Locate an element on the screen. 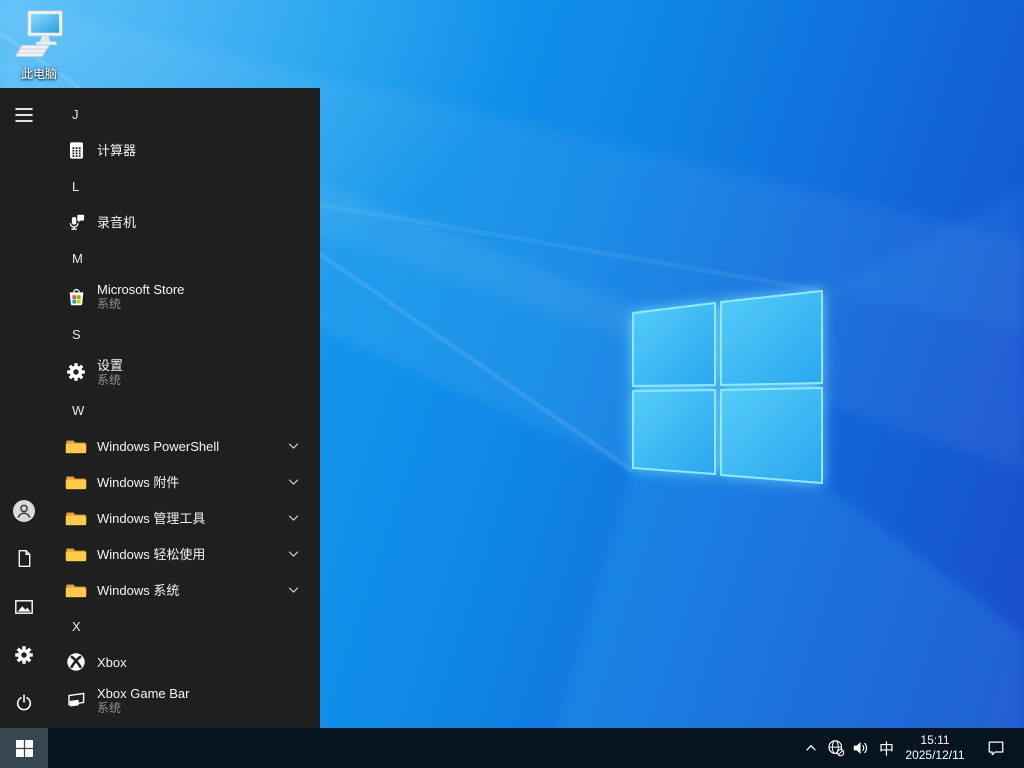 The height and width of the screenshot is (768, 1024). app-item-label: Windows 附件 is located at coordinates (138, 482).